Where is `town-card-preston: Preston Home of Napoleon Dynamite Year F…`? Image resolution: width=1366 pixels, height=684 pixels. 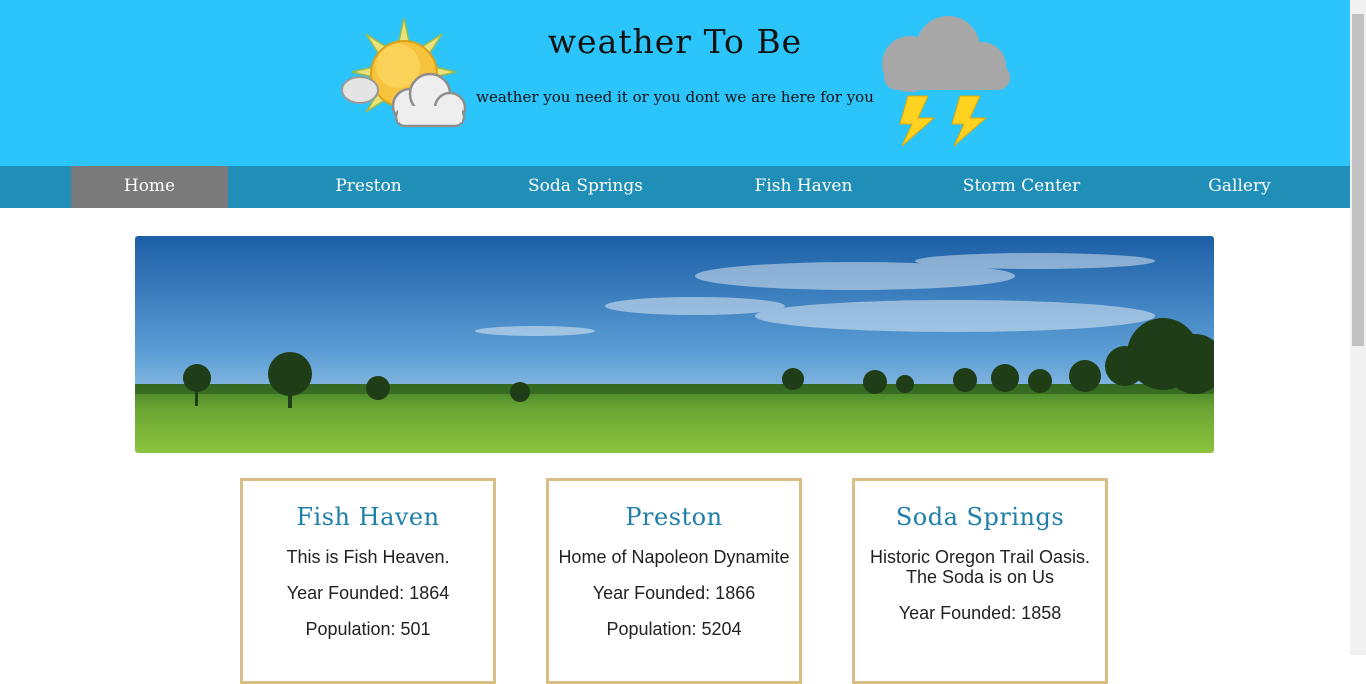 town-card-preston: Preston Home of Napoleon Dynamite Year F… is located at coordinates (674, 581).